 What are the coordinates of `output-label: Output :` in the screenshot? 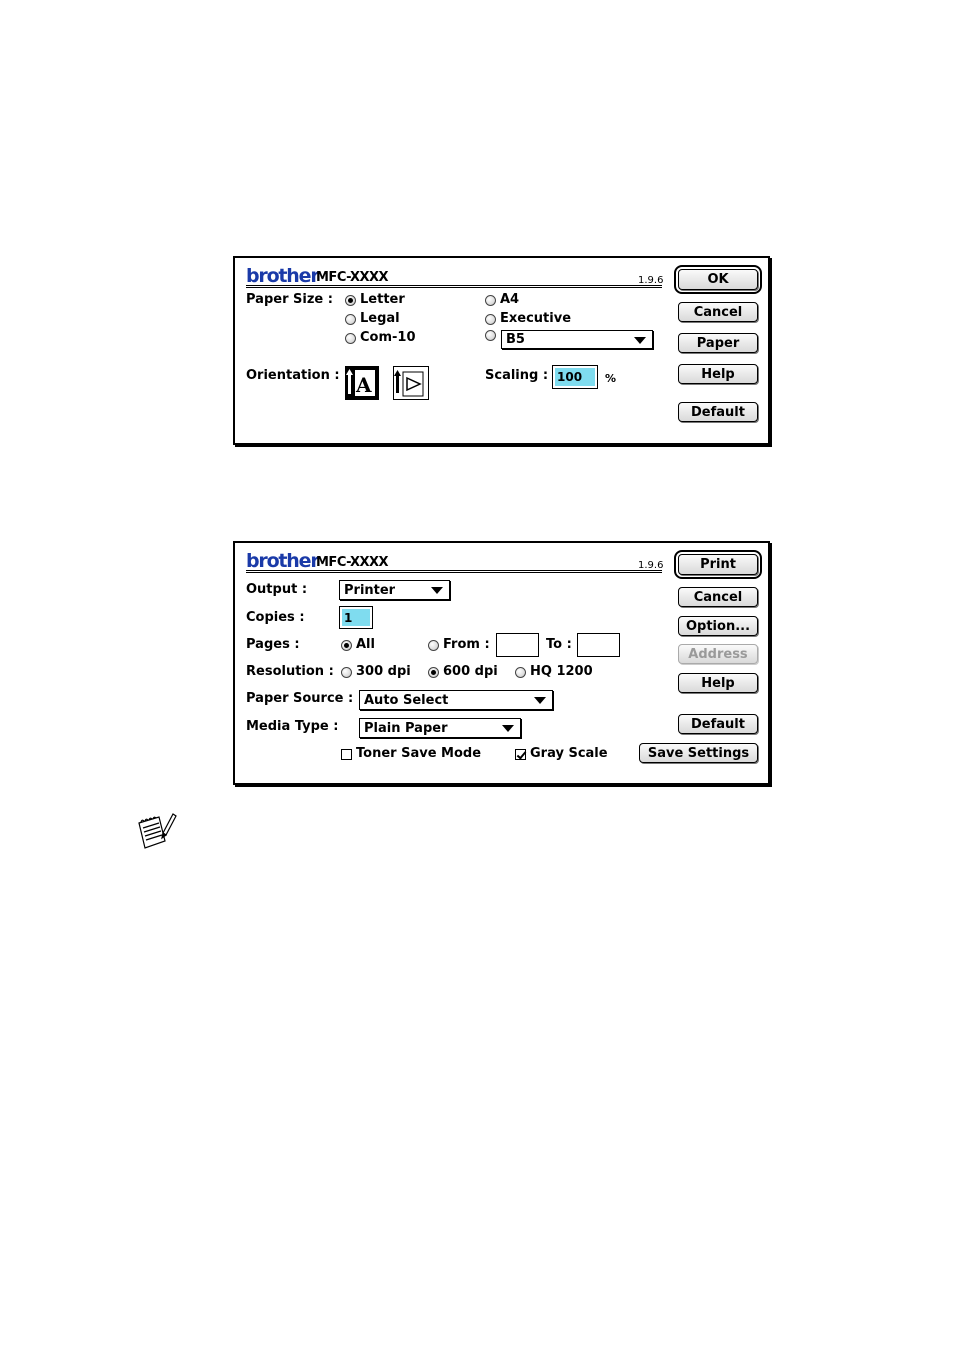 It's located at (277, 589).